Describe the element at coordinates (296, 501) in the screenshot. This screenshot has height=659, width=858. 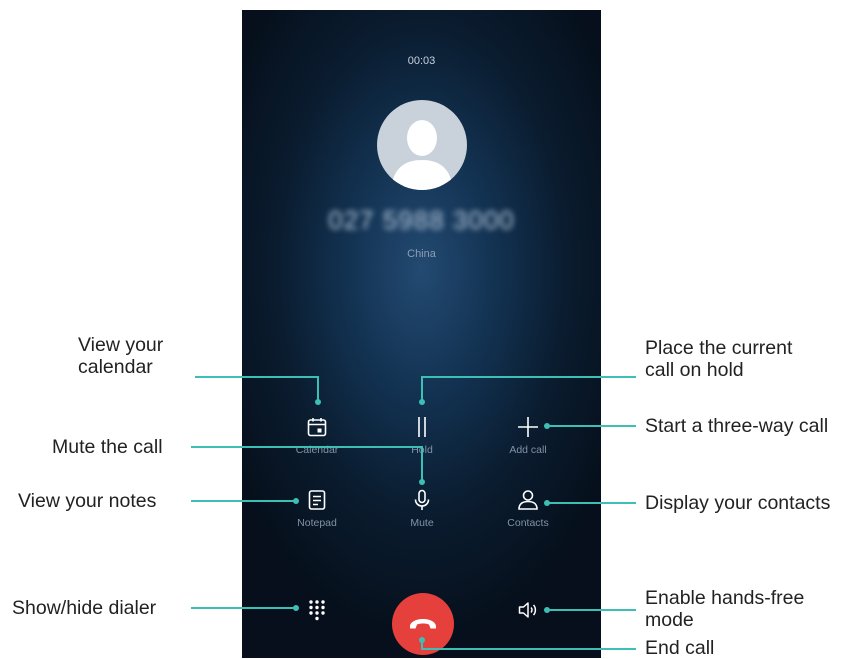
I see `notes-callout-dot` at that location.